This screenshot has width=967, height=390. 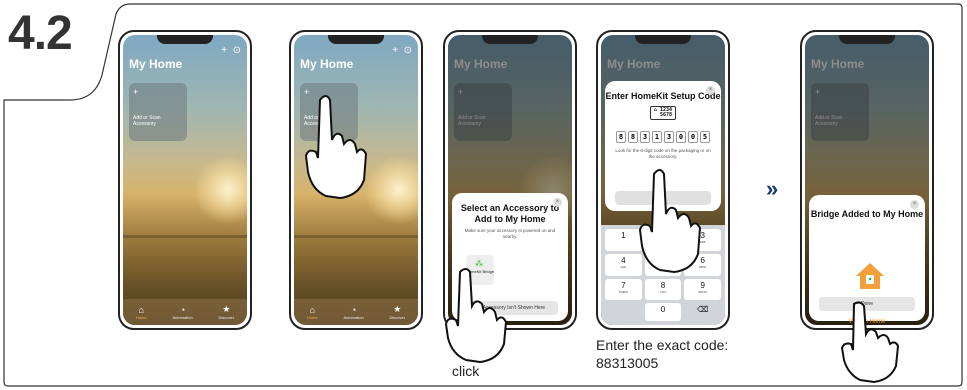 I want to click on step-number: 4.2, so click(x=40, y=33).